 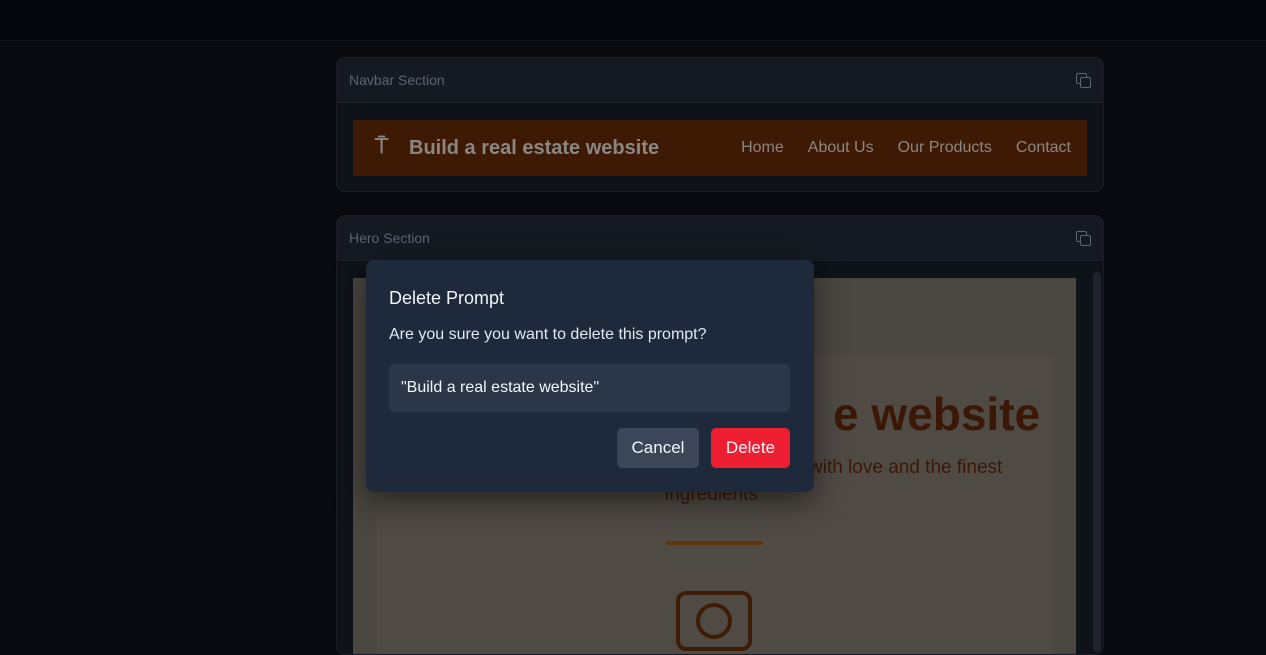 What do you see at coordinates (658, 448) in the screenshot?
I see `cancel-button: Cancel` at bounding box center [658, 448].